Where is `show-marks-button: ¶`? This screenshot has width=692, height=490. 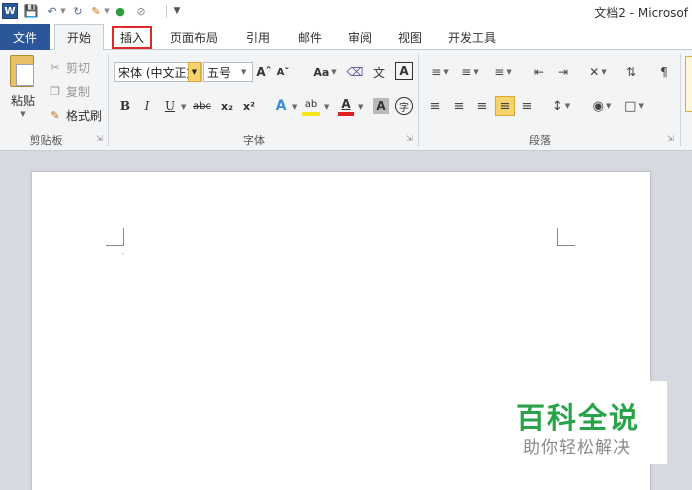 show-marks-button: ¶ is located at coordinates (664, 72).